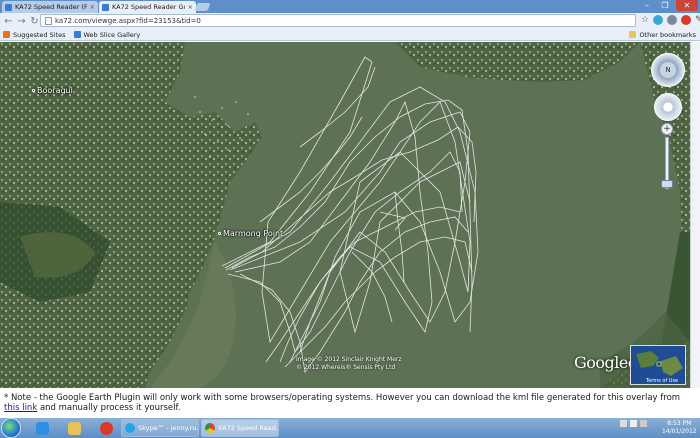 The image size is (700, 438). I want to click on pan-control, so click(668, 107).